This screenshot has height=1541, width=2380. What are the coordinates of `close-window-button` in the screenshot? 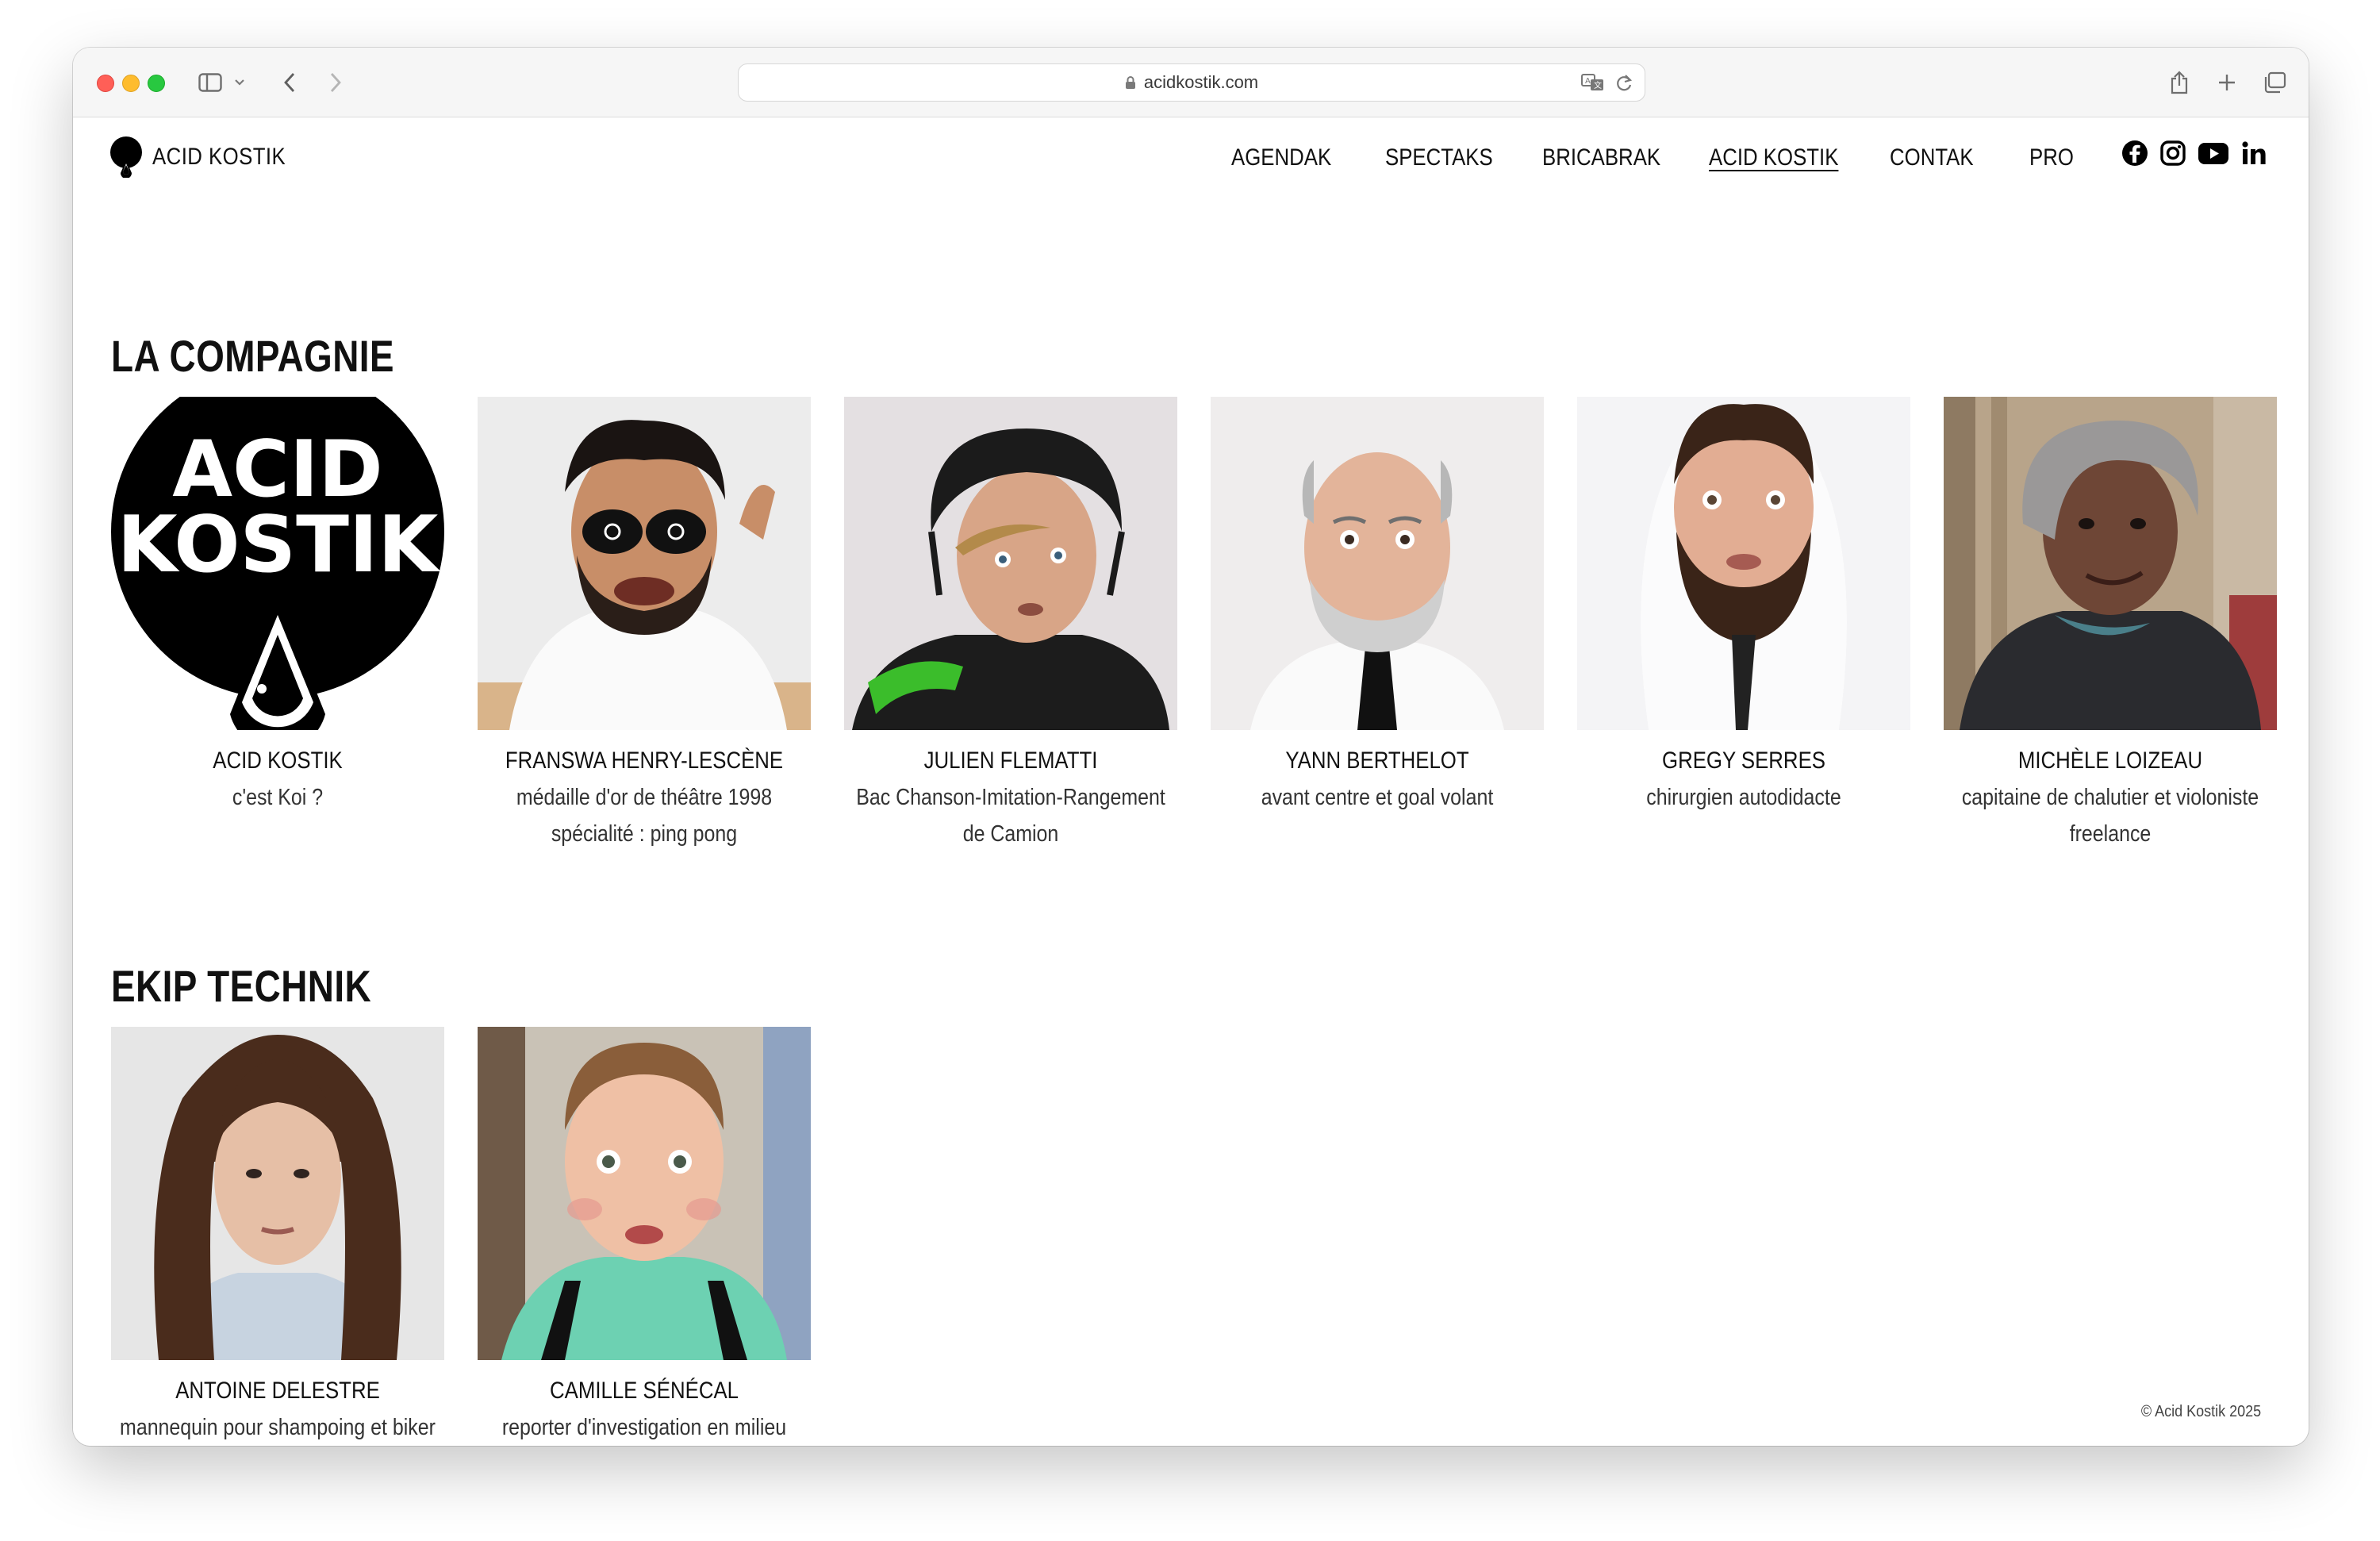 It's located at (105, 83).